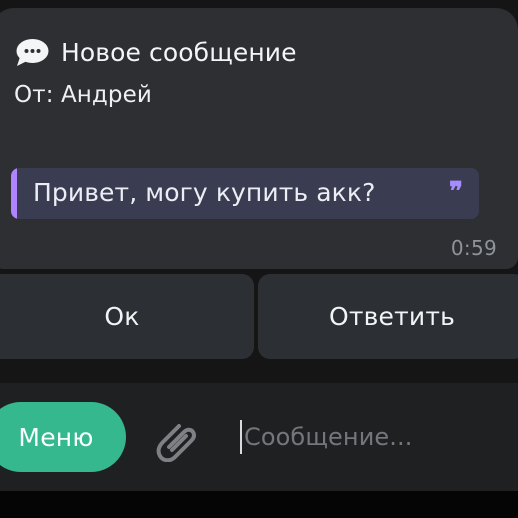 The height and width of the screenshot is (518, 518). Describe the element at coordinates (32, 52) in the screenshot. I see `chat-bubble-icon` at that location.